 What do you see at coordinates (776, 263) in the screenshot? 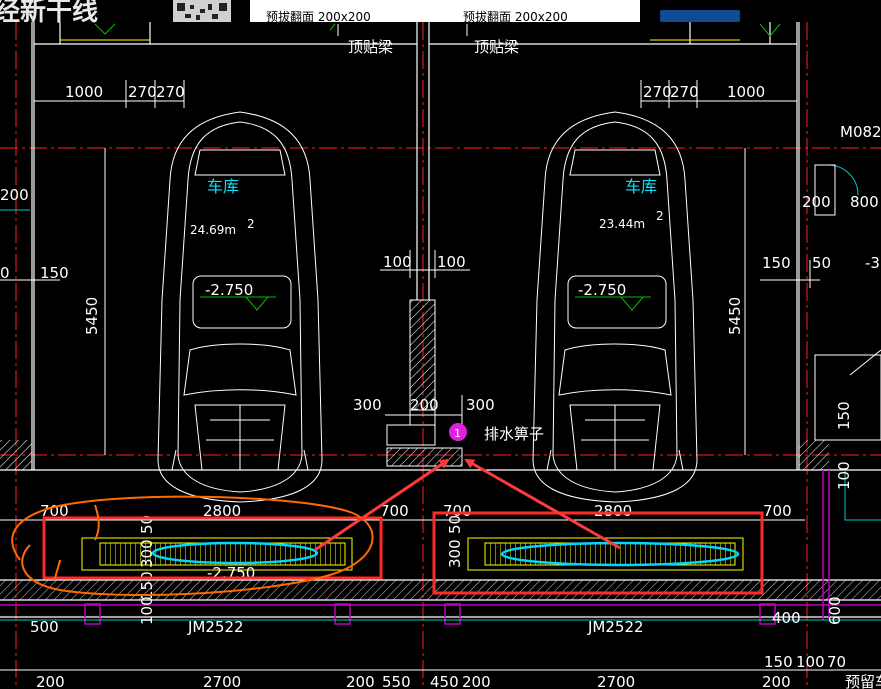
I see `dim-150-right: 150` at bounding box center [776, 263].